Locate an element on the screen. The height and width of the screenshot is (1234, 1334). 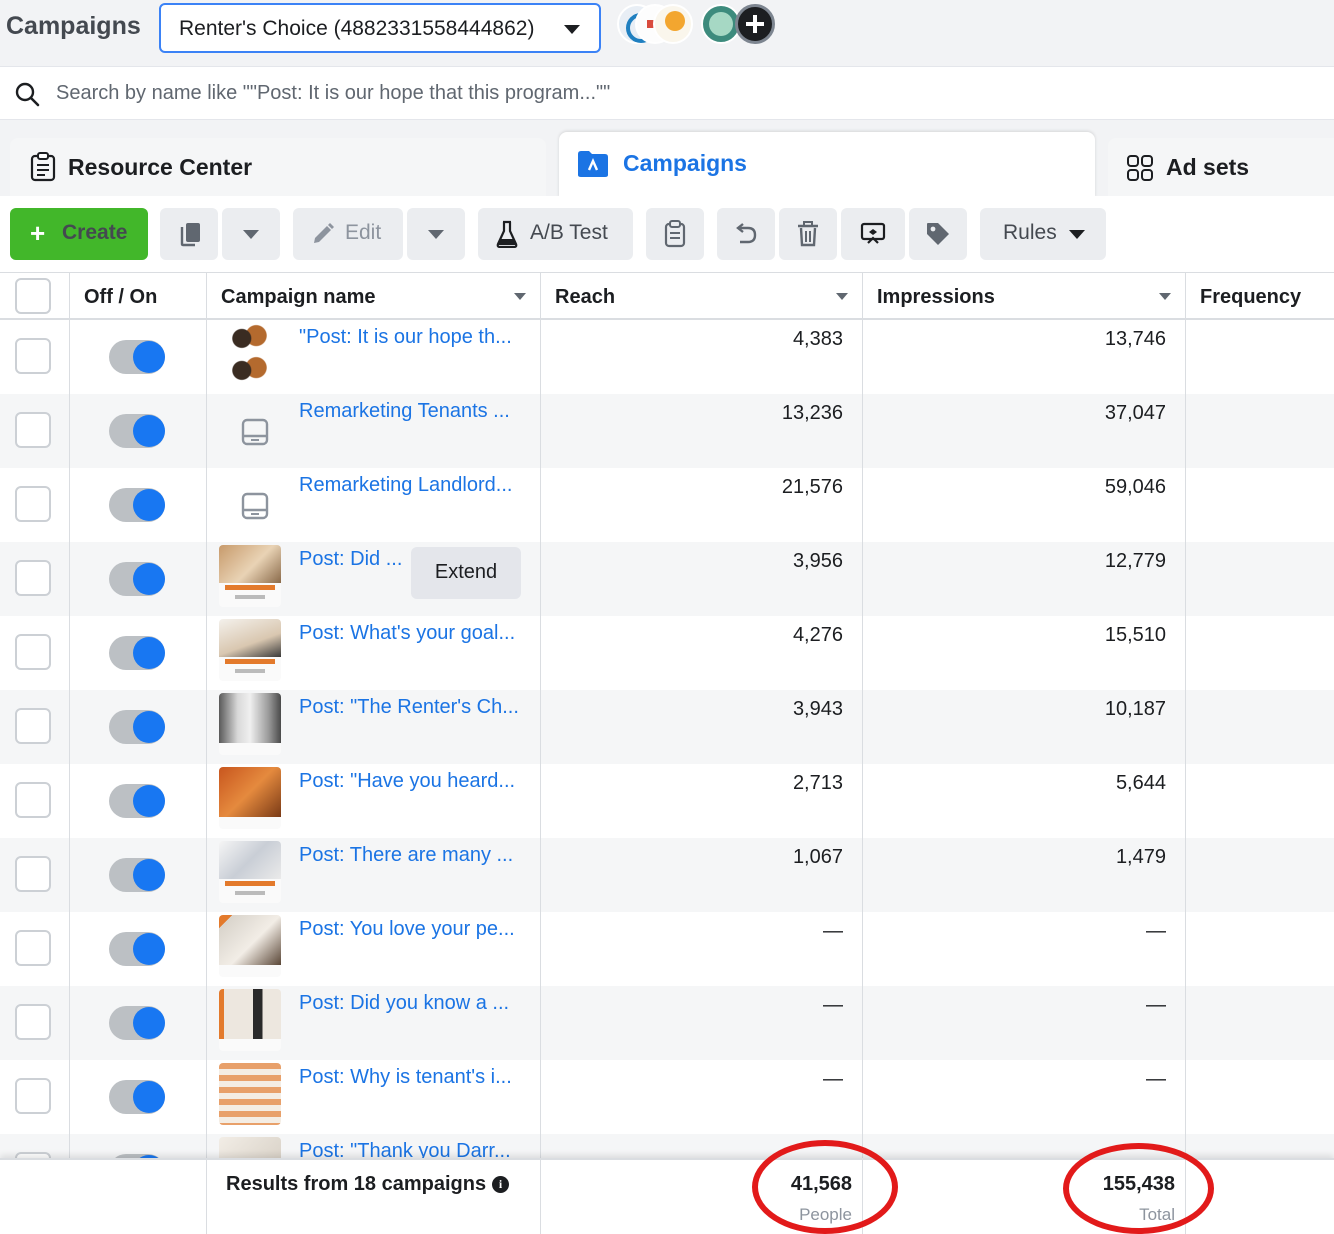
table-row: Post: You love your pe... — — is located at coordinates (667, 949).